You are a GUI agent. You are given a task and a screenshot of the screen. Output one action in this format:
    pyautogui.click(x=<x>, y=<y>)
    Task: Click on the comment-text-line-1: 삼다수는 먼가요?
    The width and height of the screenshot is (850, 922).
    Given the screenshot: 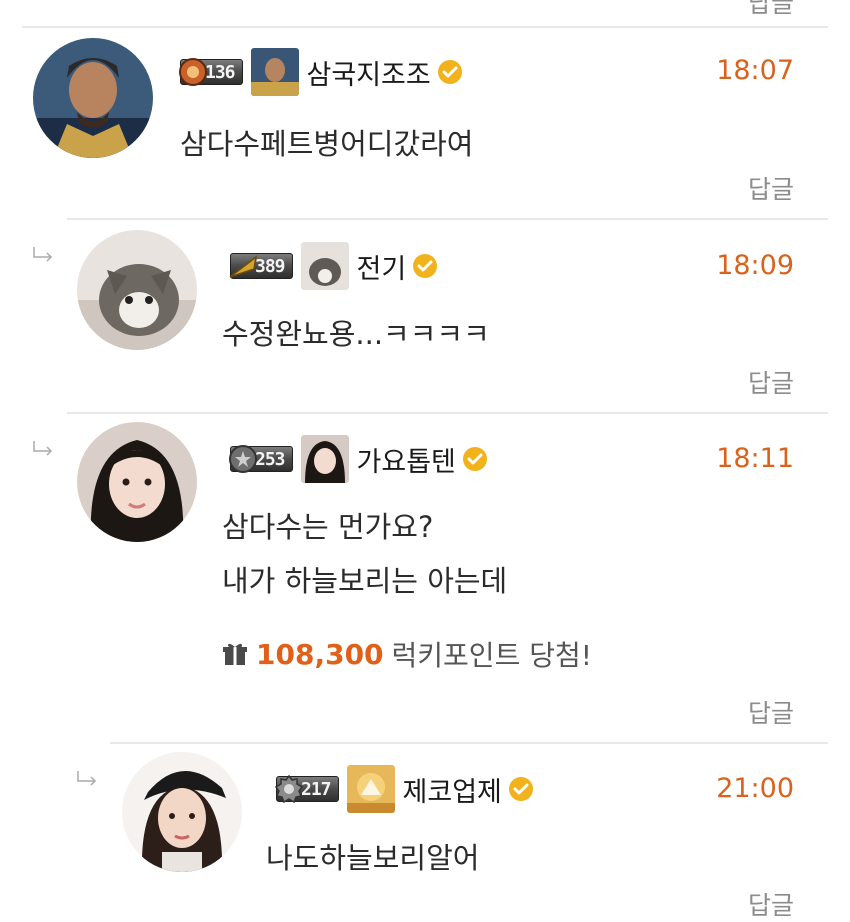 What is the action you would take?
    pyautogui.click(x=328, y=527)
    